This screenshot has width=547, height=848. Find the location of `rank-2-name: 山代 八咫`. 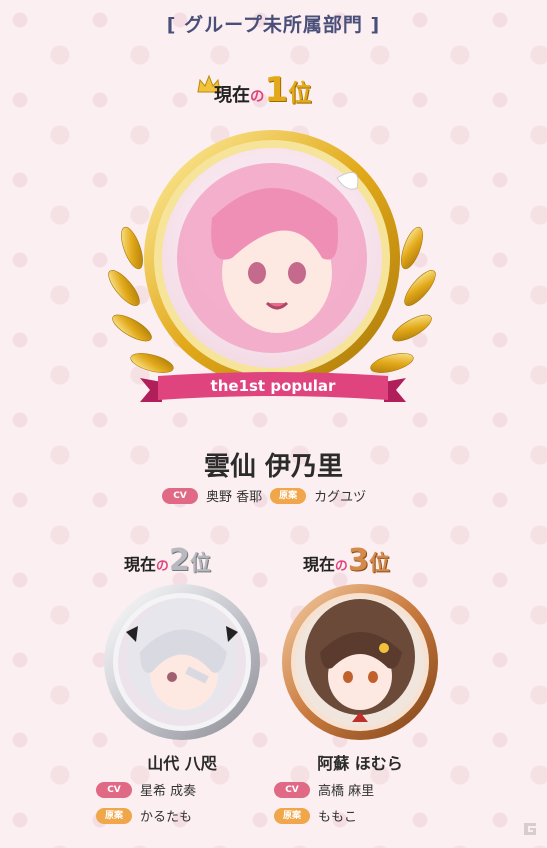

rank-2-name: 山代 八咫 is located at coordinates (182, 763).